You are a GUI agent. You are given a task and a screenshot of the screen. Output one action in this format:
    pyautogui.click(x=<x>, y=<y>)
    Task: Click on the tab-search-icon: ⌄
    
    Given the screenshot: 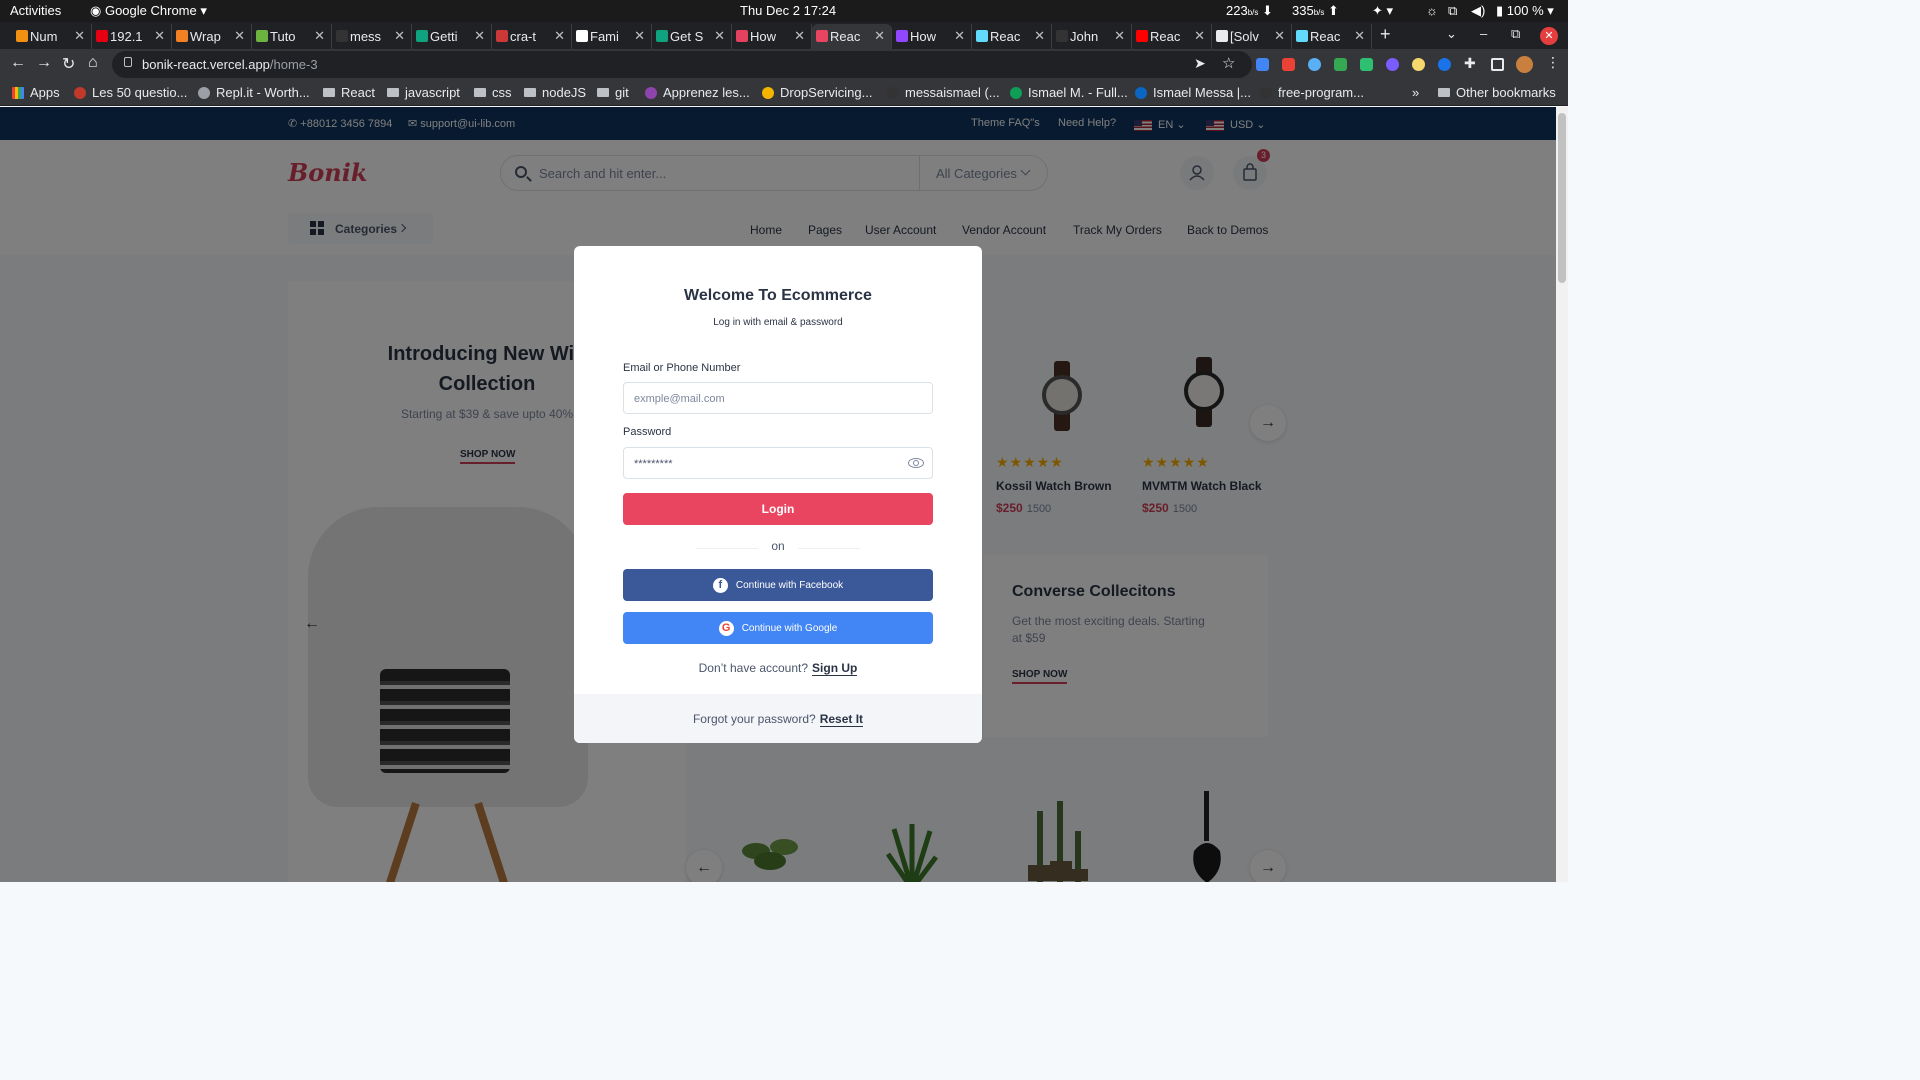 What is the action you would take?
    pyautogui.click(x=1451, y=34)
    